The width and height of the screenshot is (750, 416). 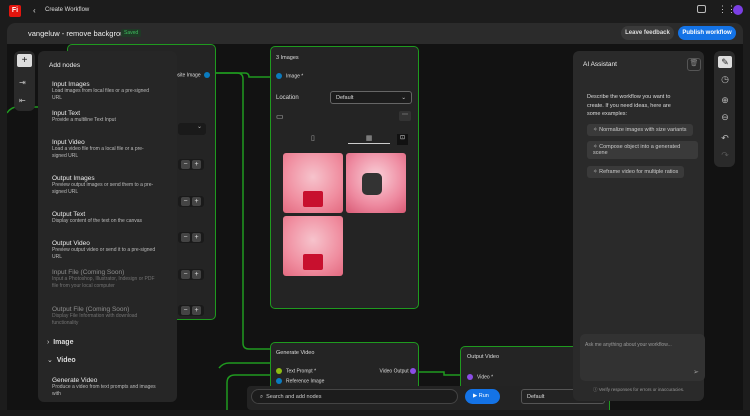 I want to click on top-bar: Fi ‹ Create Workflow ⋮⋮, so click(x=375, y=11).